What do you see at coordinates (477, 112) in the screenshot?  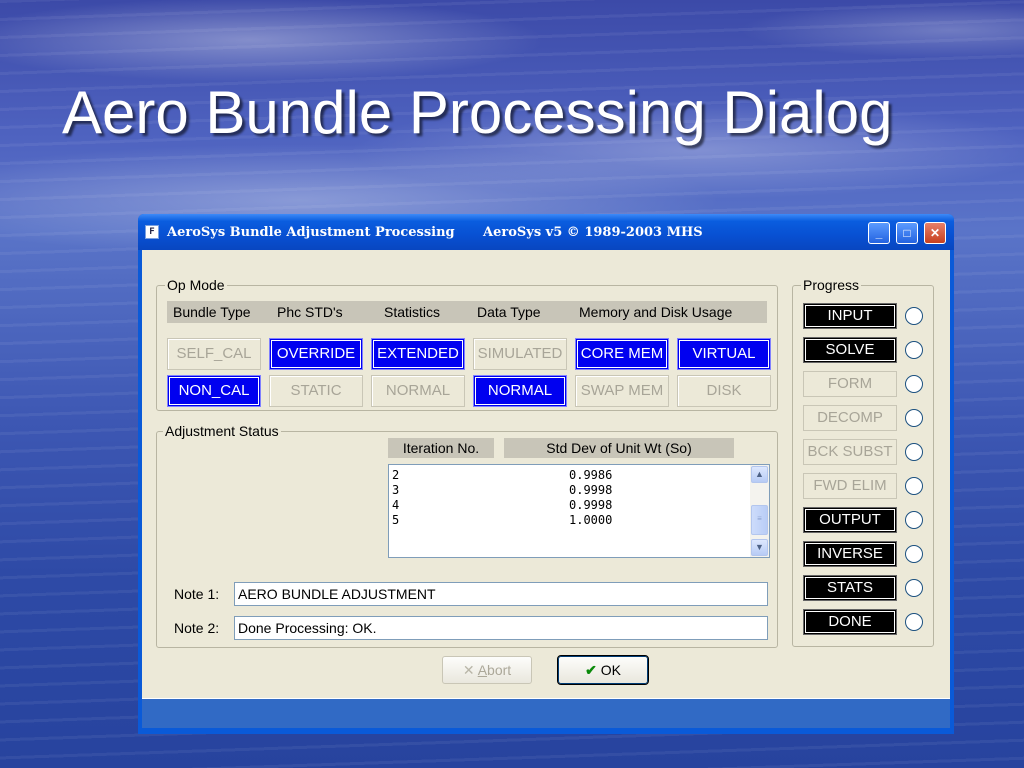 I see `slide-title: Aero Bundle Processing Dialog` at bounding box center [477, 112].